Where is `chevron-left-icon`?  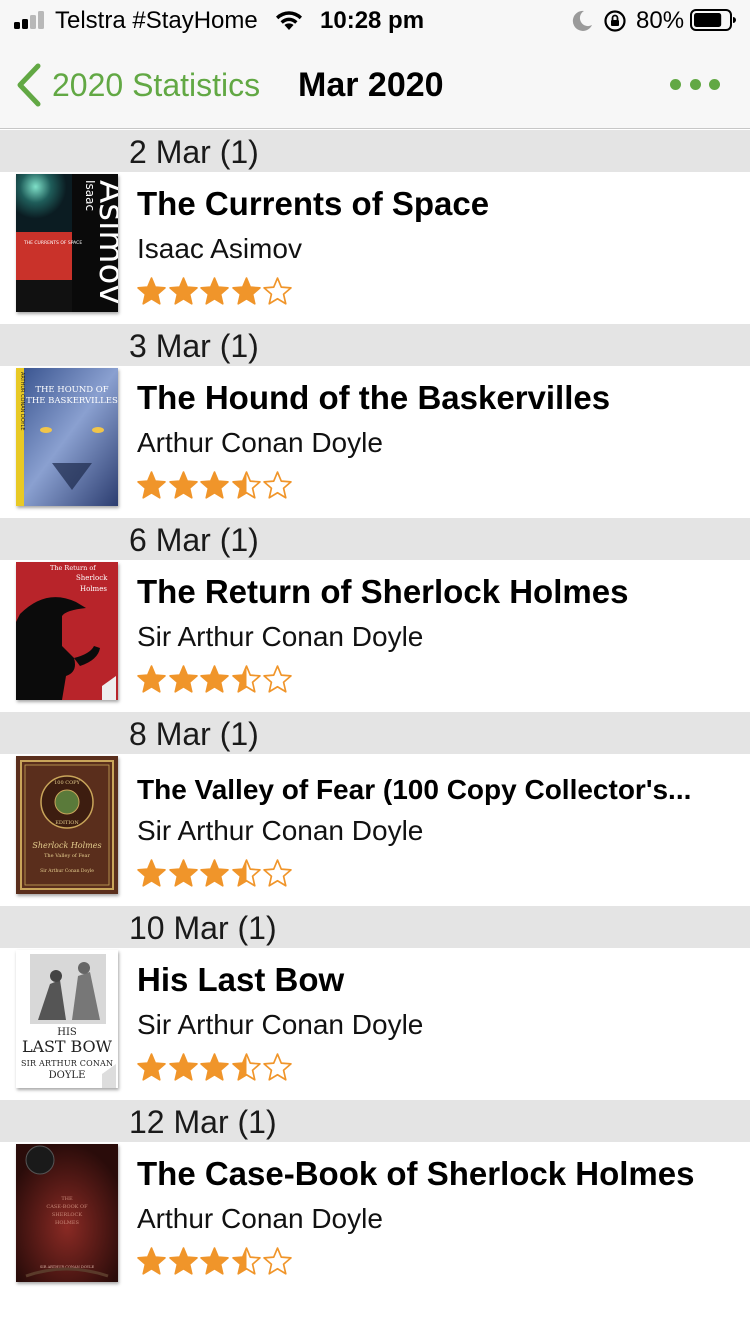 chevron-left-icon is located at coordinates (29, 85).